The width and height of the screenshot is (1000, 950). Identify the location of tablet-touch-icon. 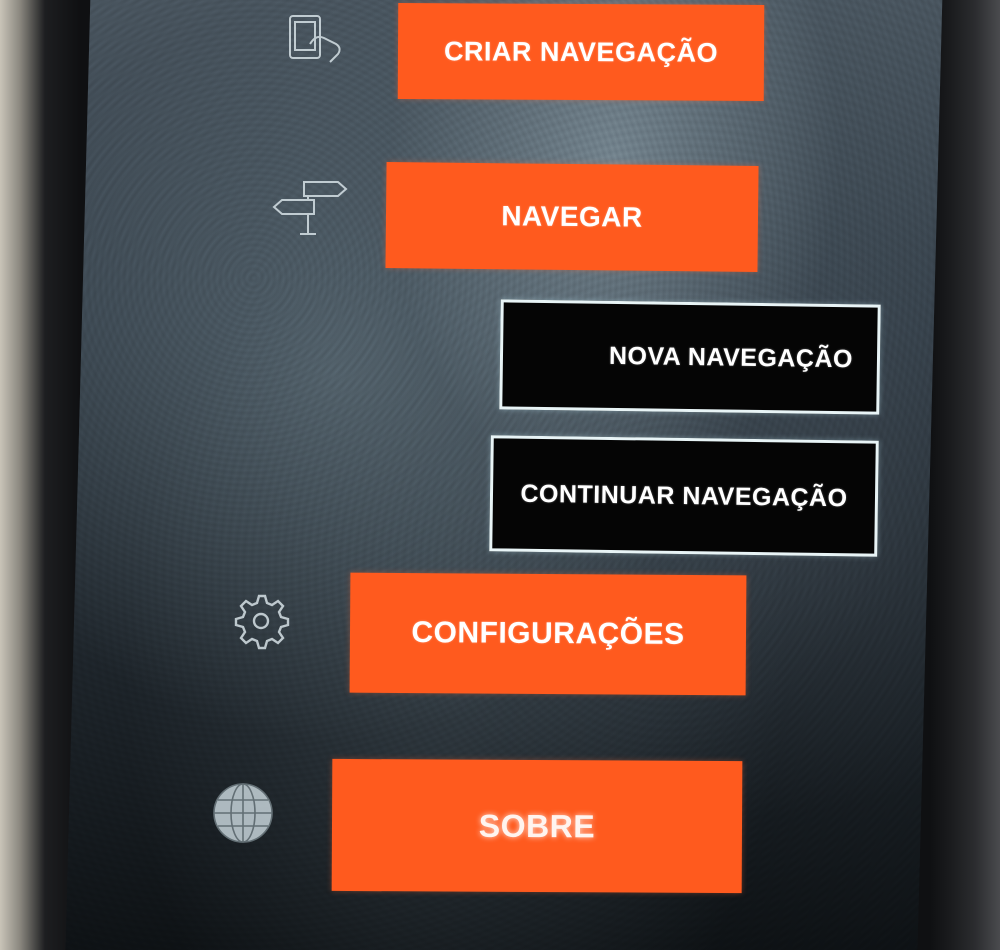
(317, 38).